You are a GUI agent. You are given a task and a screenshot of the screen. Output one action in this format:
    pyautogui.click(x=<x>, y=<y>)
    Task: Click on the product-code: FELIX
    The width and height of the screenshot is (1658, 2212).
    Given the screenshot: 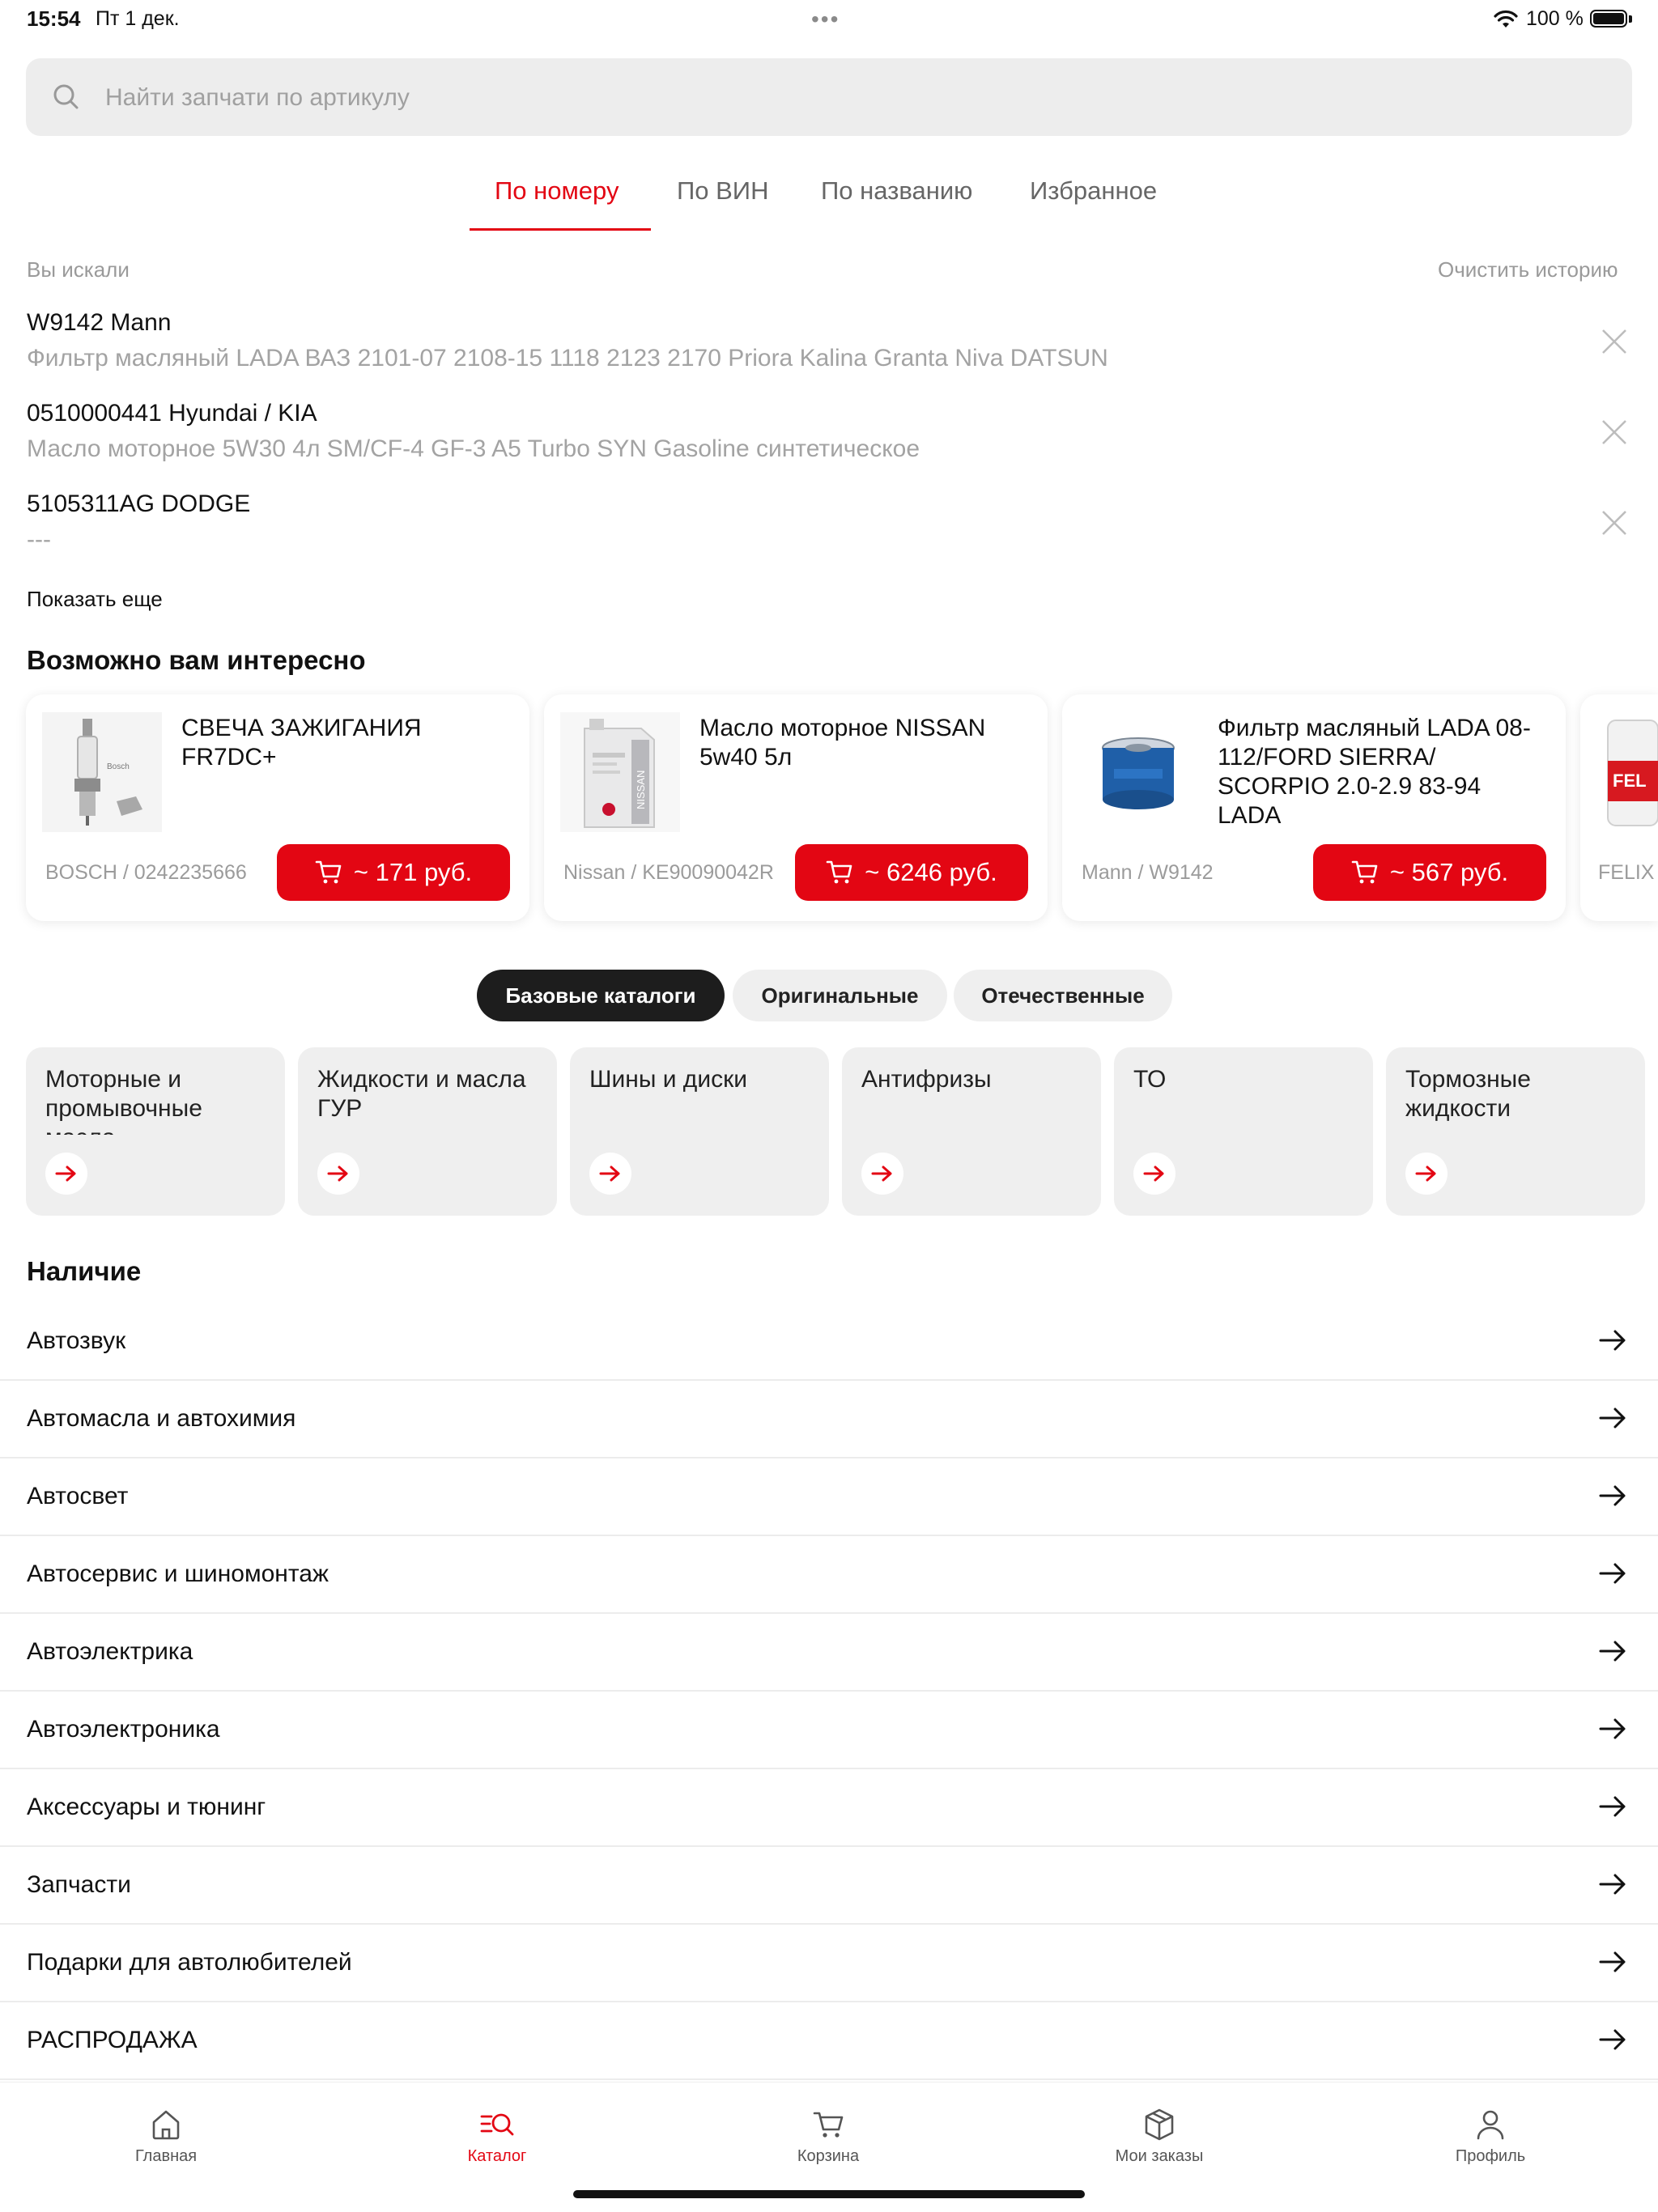 What is the action you would take?
    pyautogui.click(x=1626, y=872)
    